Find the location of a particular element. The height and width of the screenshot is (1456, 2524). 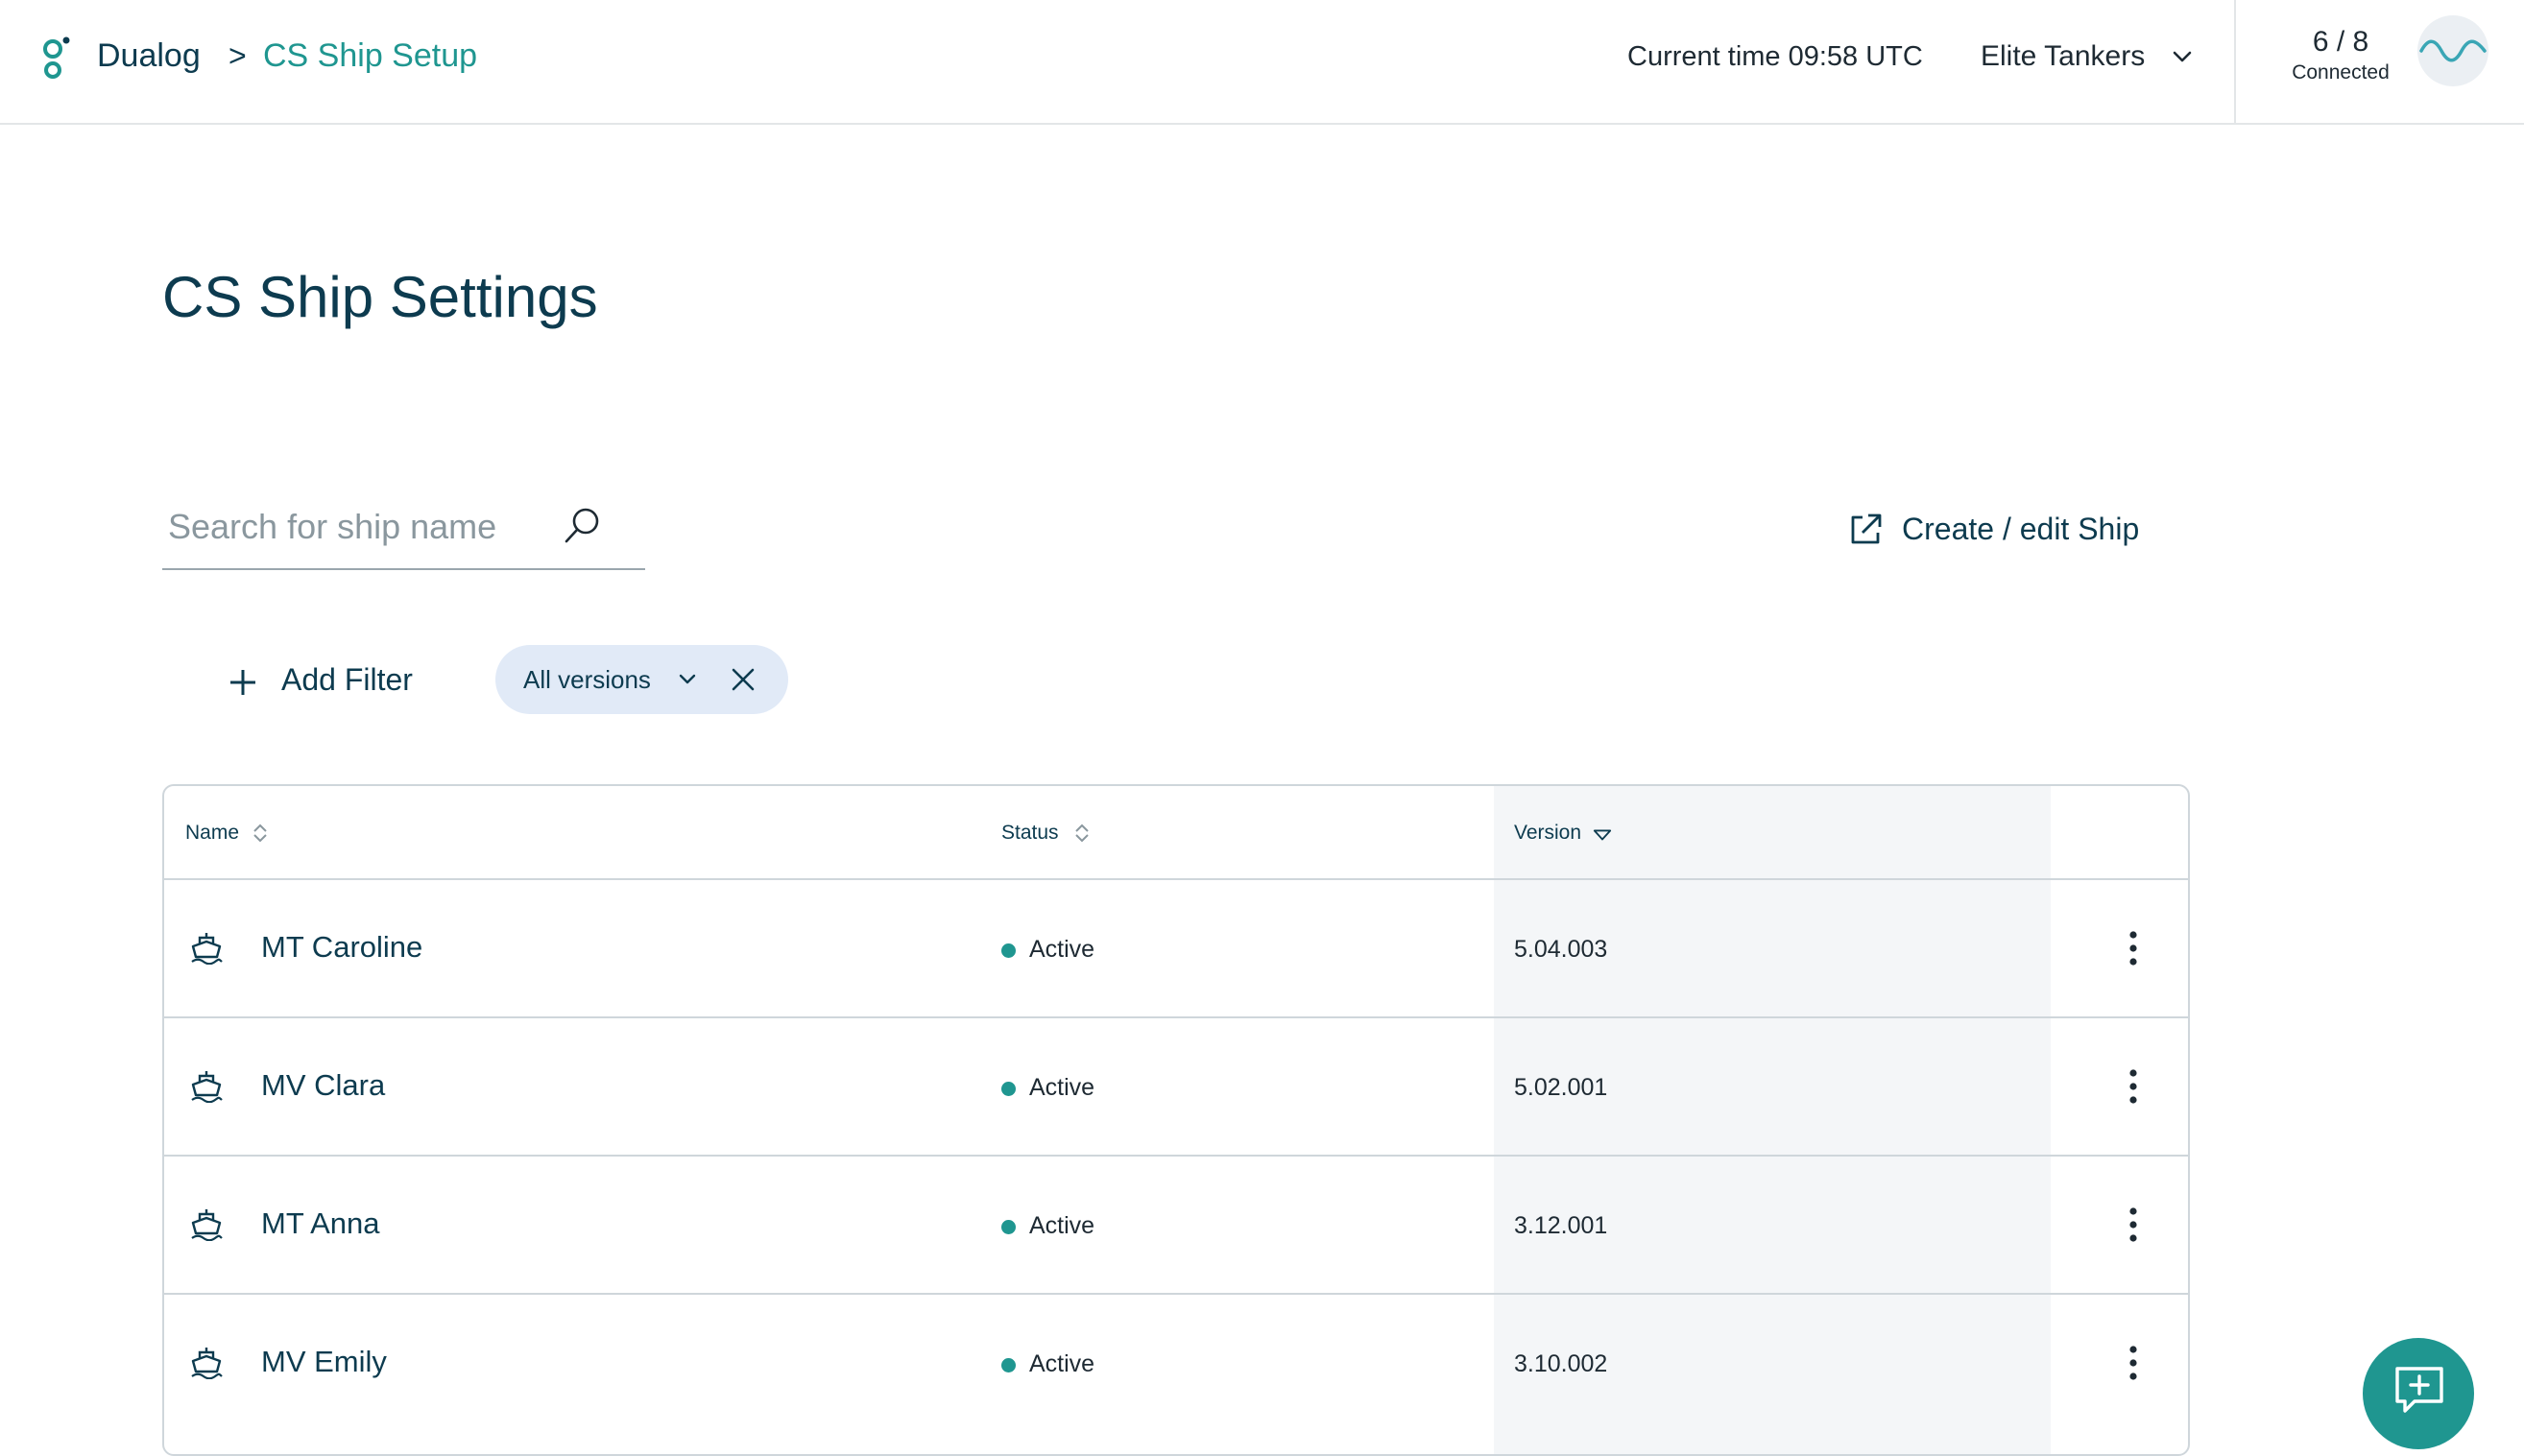

ship-name: MT Anna is located at coordinates (320, 1224).